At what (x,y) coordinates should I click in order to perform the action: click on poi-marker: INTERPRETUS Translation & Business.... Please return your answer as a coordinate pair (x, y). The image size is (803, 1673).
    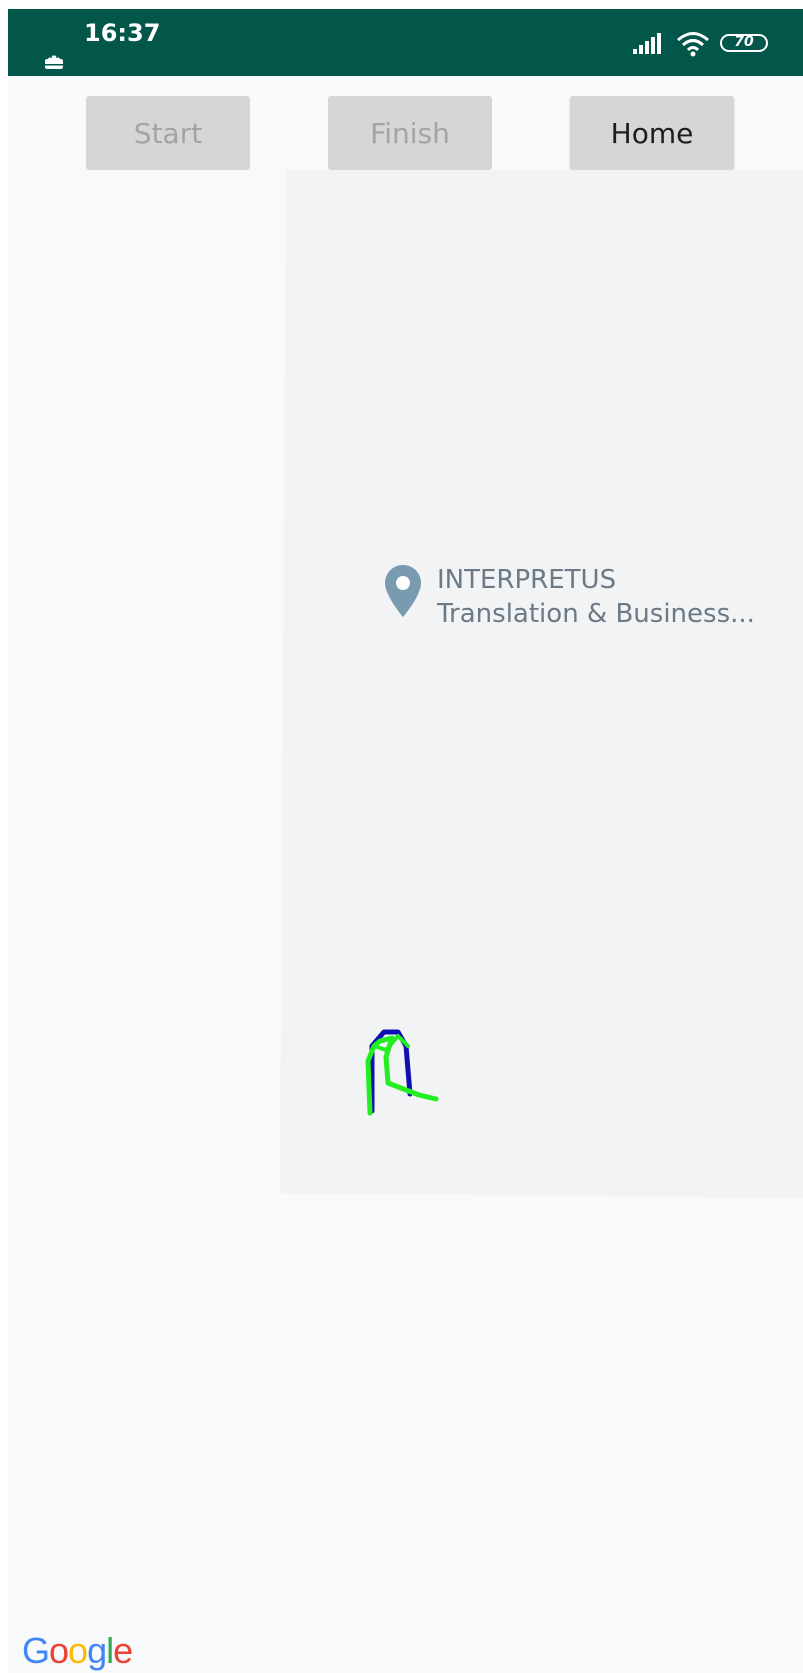
    Looking at the image, I should click on (593, 598).